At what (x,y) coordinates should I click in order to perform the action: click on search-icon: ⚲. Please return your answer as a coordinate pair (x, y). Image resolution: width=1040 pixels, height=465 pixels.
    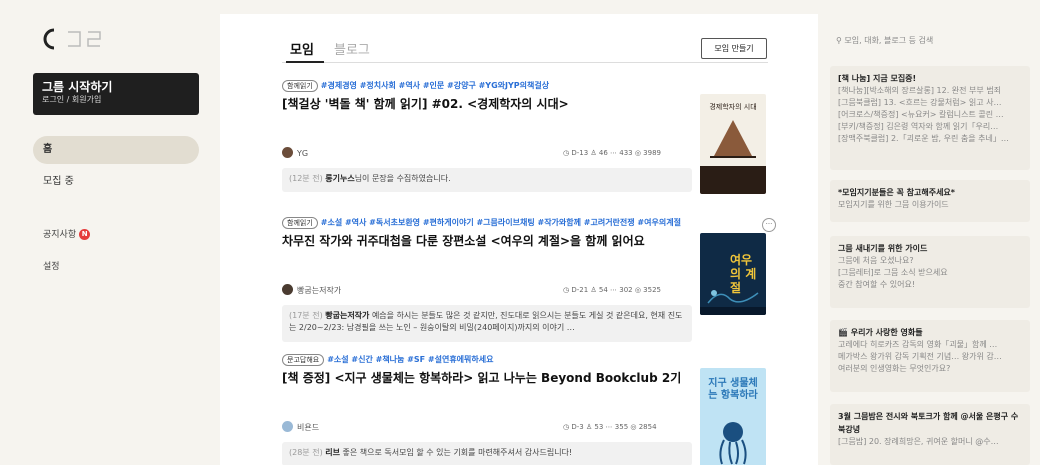
    Looking at the image, I should click on (839, 40).